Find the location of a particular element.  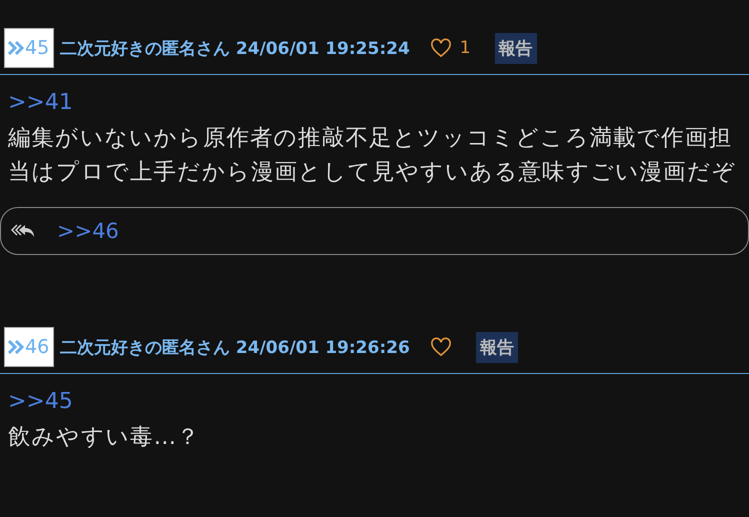

reply-anchor-link: >>41 is located at coordinates (374, 103).